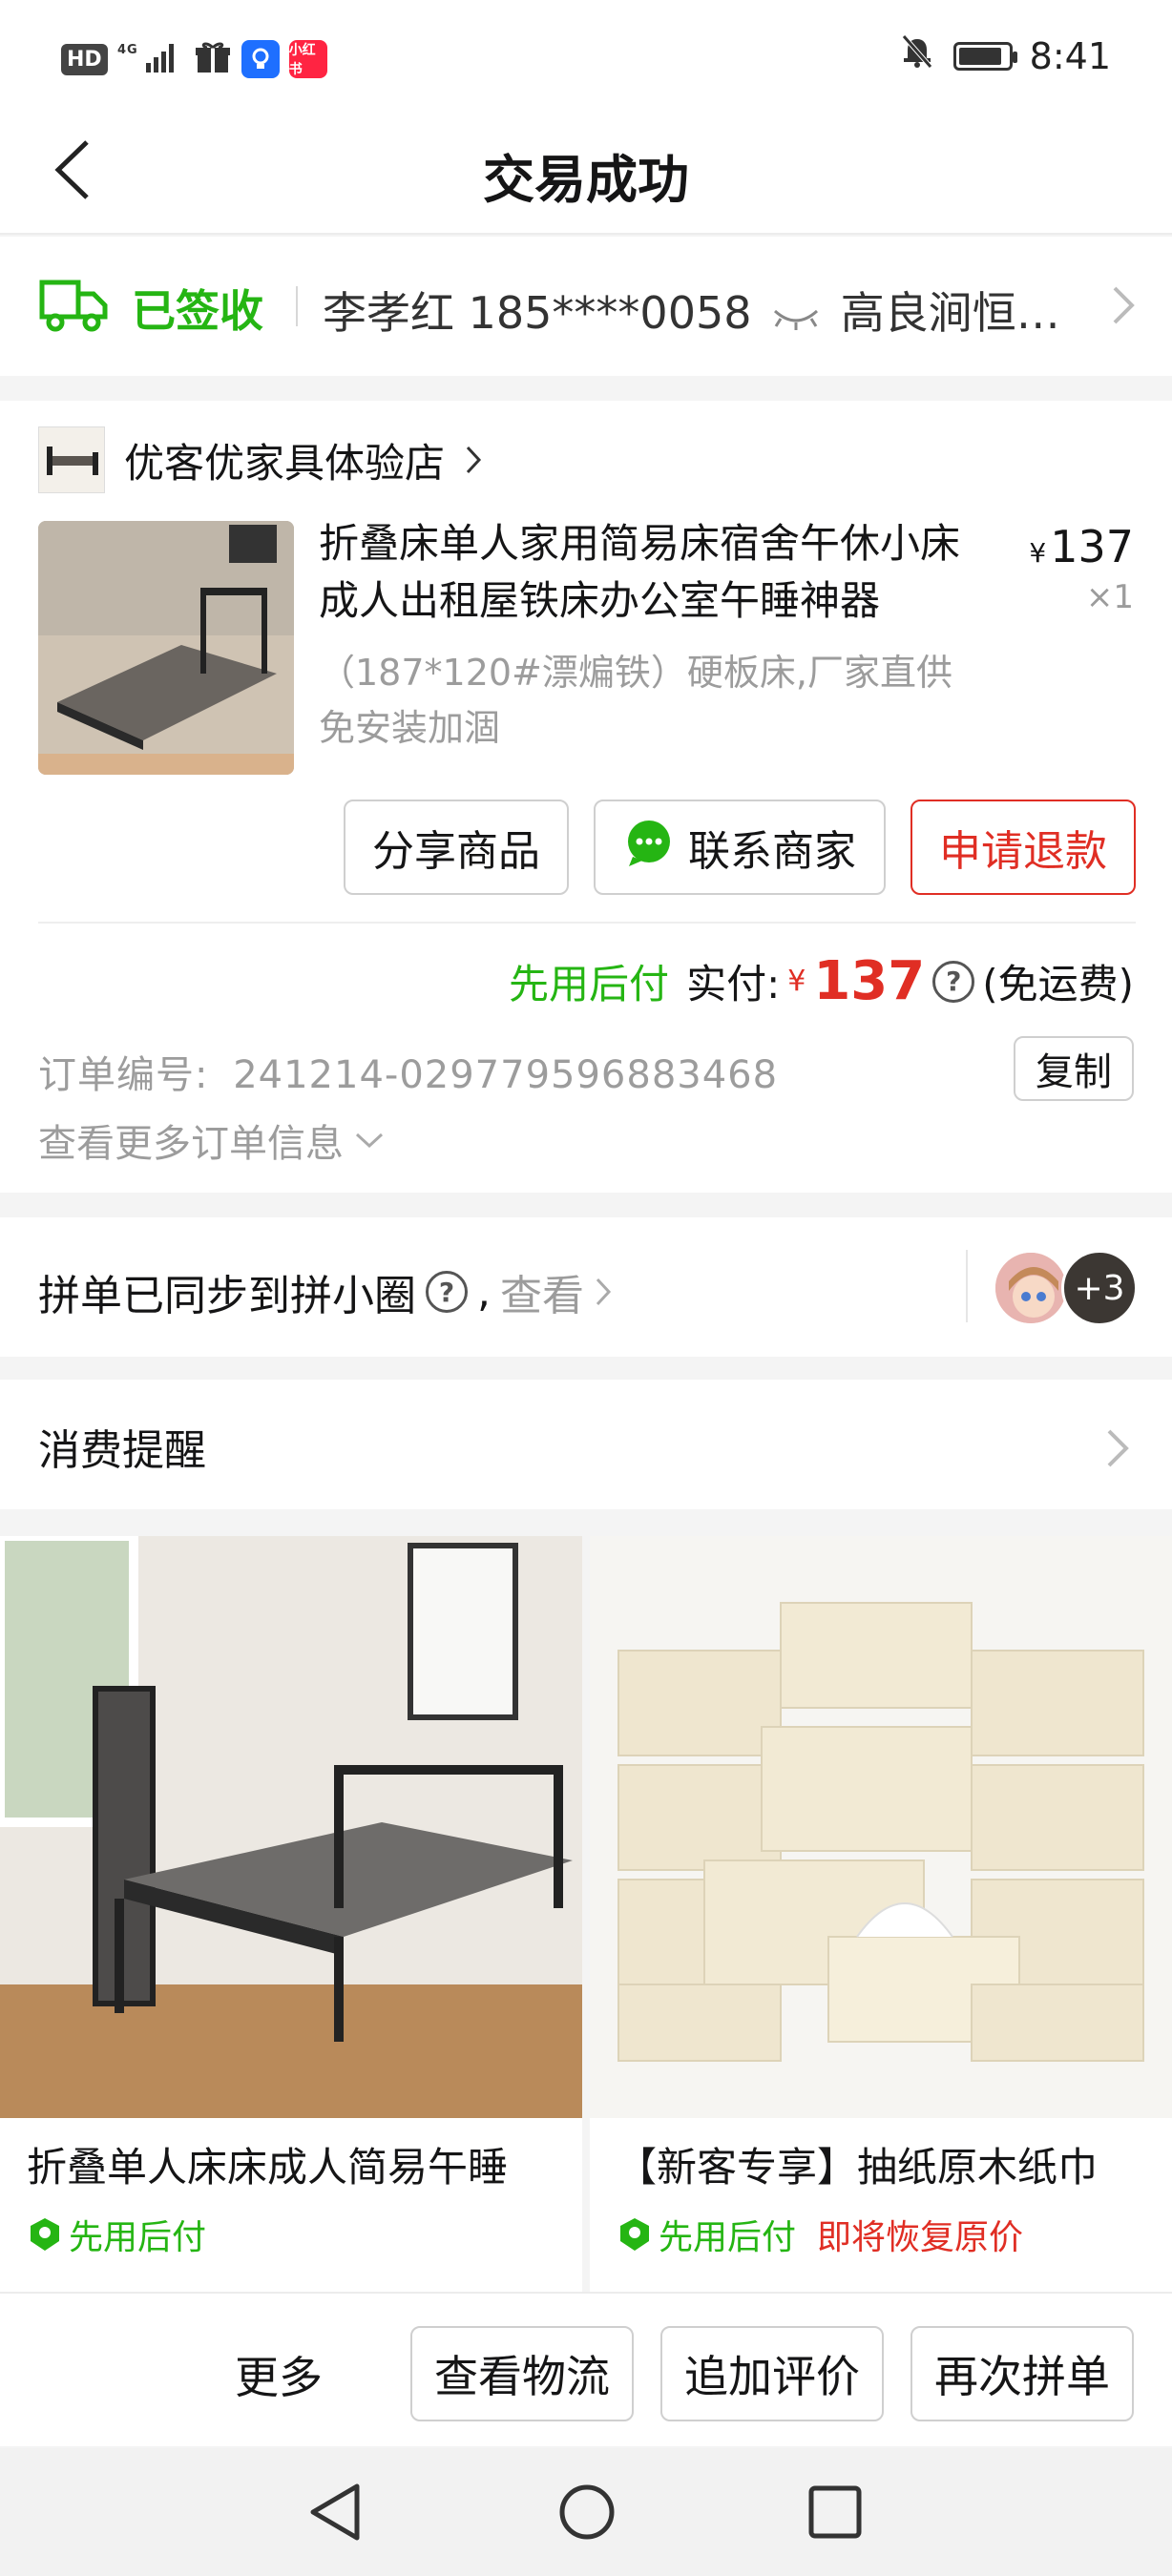 This screenshot has height=2576, width=1172. I want to click on recommendation-item: 折叠单人床床成人简易午睡 先用后付, so click(291, 1917).